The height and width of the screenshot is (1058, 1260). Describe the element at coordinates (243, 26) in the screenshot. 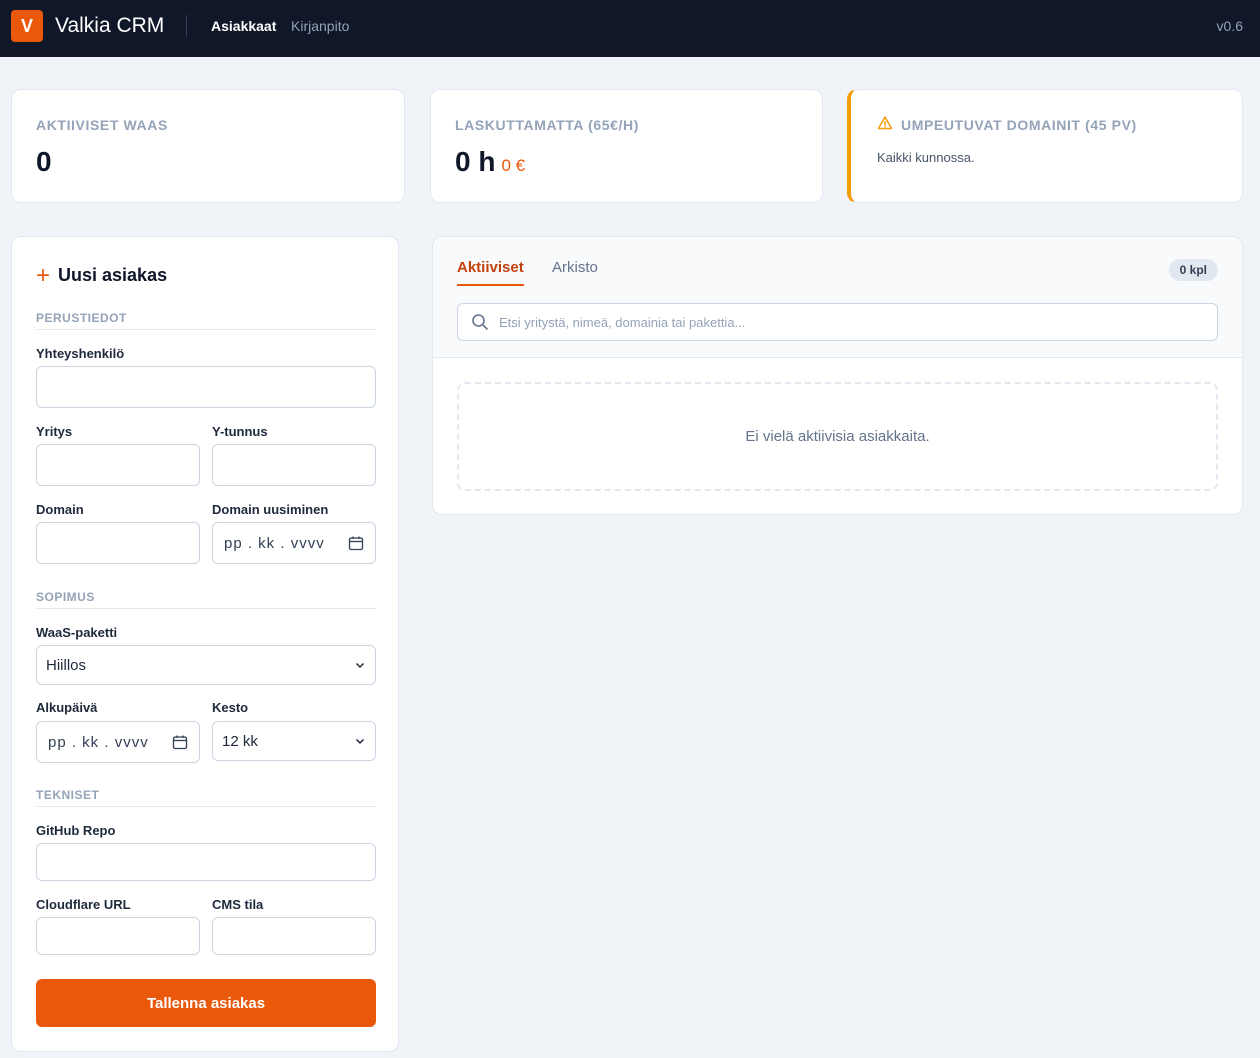

I see `nav-item-asiakkaat: Asiakkaat` at that location.